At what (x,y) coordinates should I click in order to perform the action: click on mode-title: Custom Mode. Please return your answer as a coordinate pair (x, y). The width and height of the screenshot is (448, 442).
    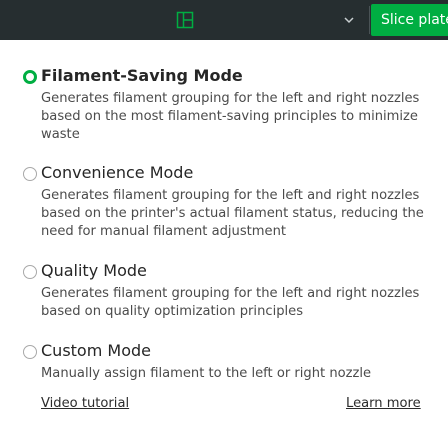
    Looking at the image, I should click on (96, 350).